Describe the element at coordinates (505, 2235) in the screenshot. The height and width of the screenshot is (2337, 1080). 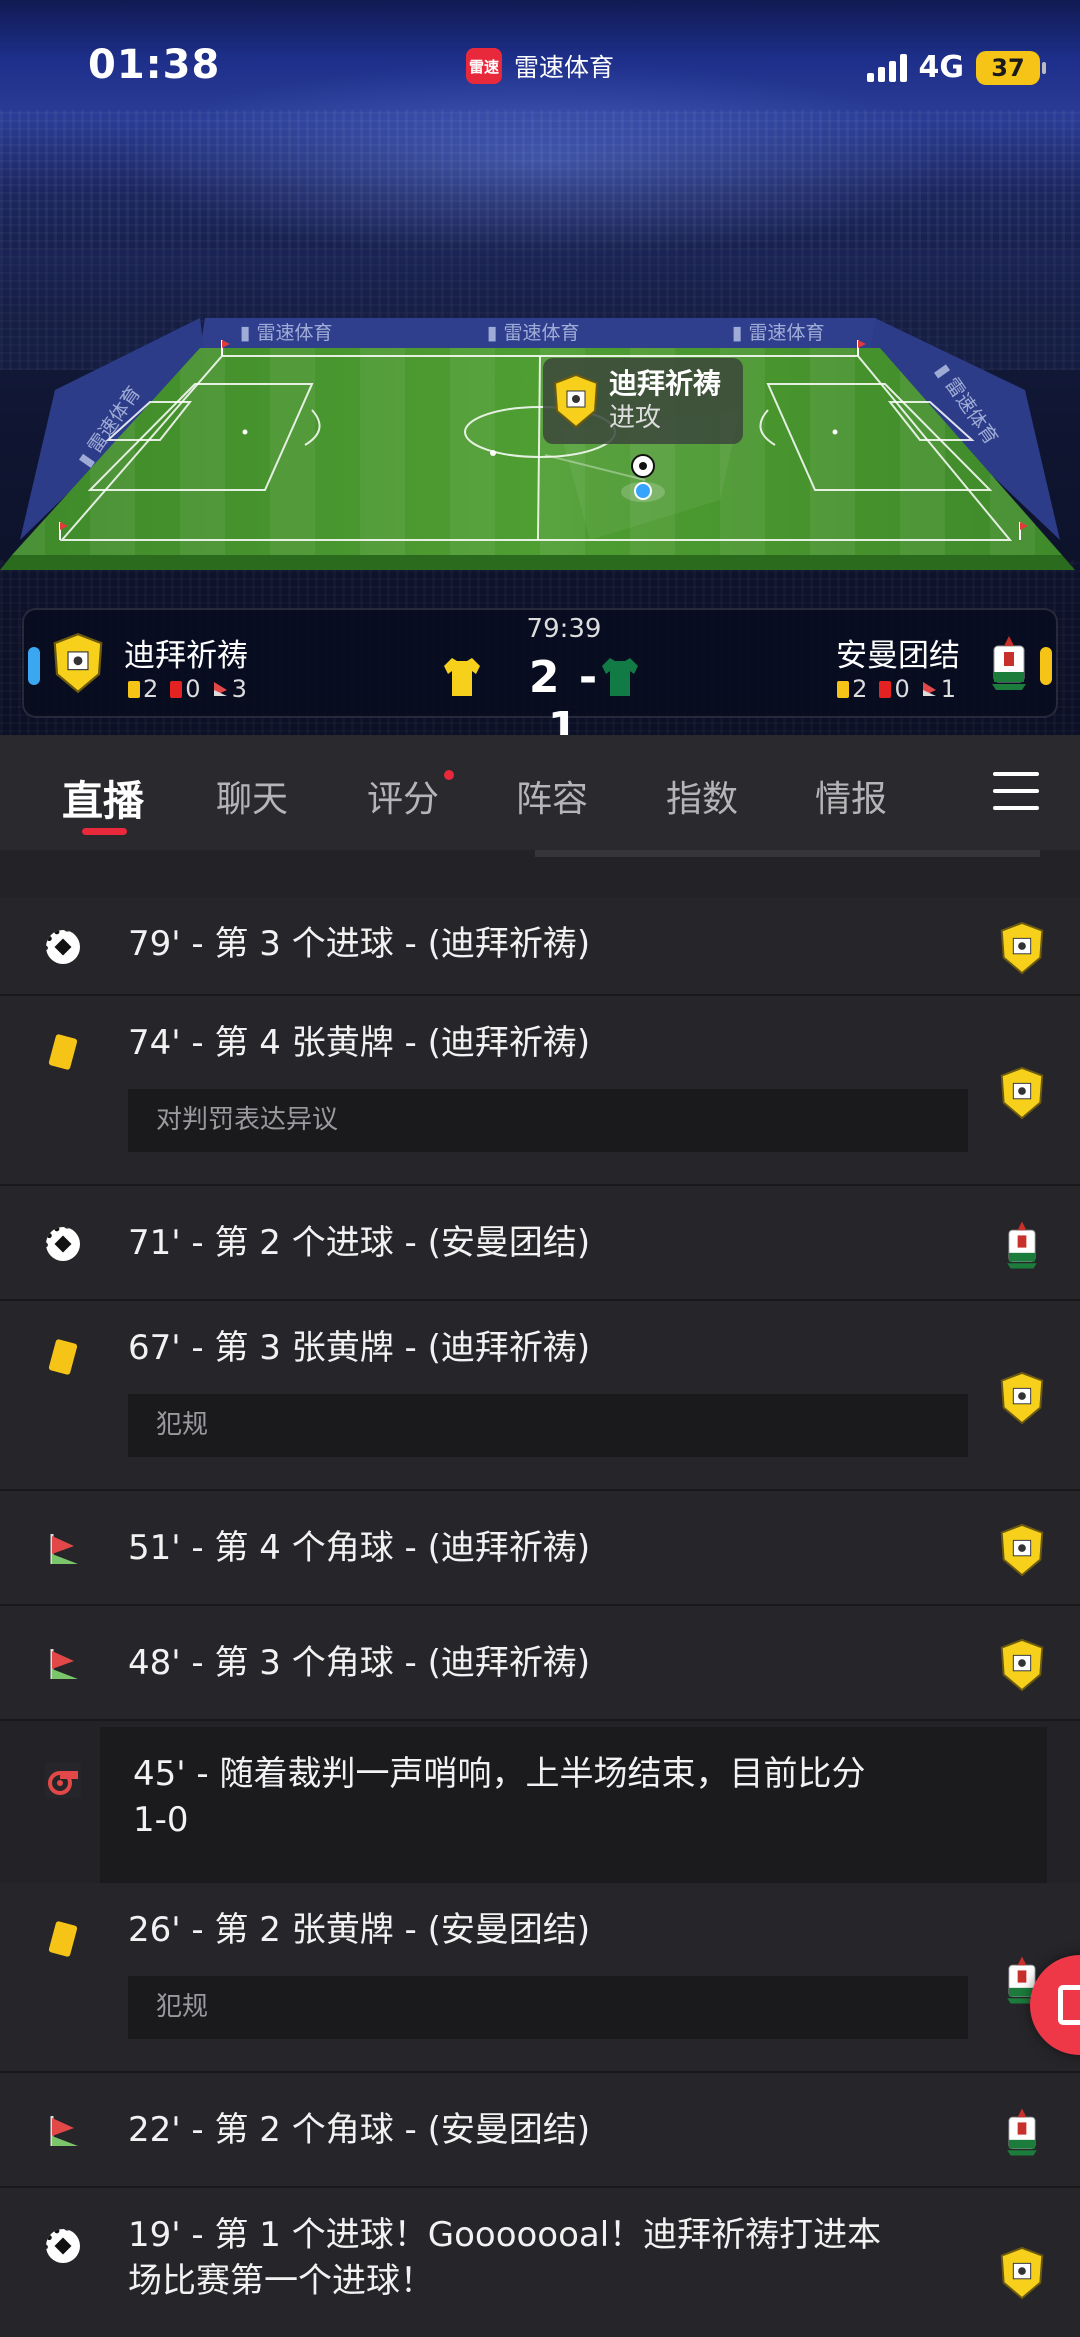
I see `event-text: 19' - 第 1 个进球！Gooooooal！迪拜祈祷打进本` at that location.